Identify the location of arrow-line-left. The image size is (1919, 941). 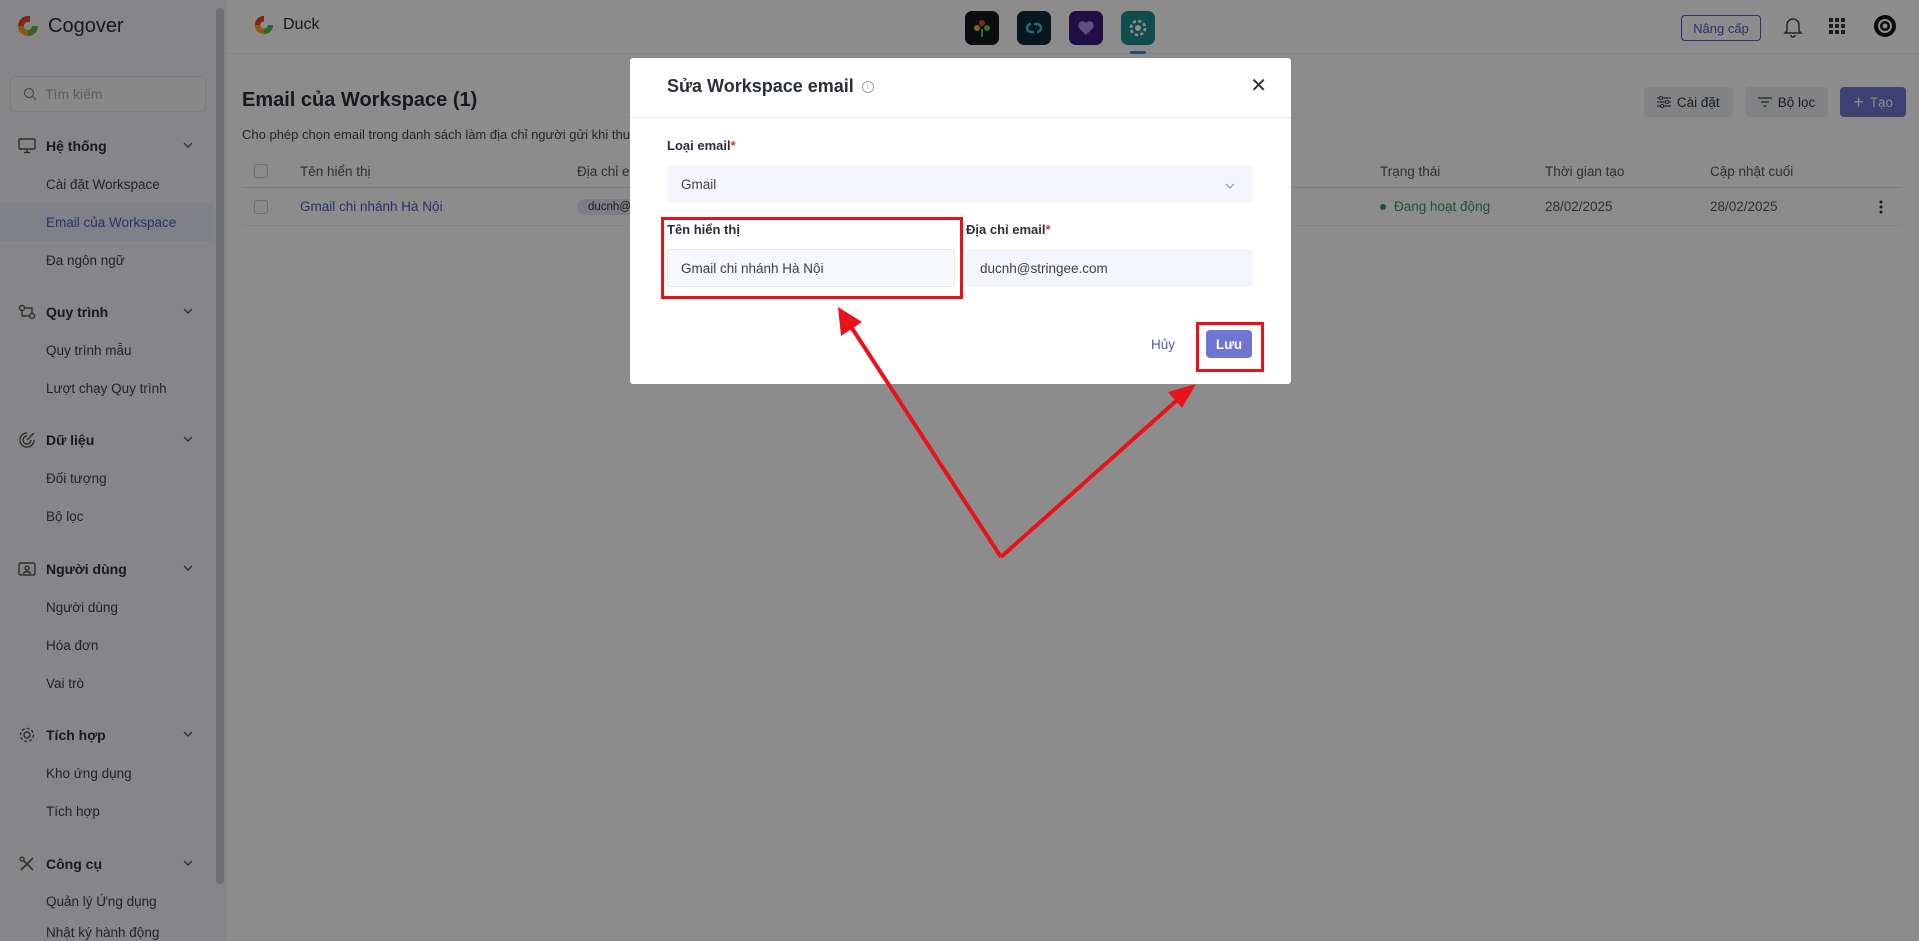
(924, 439).